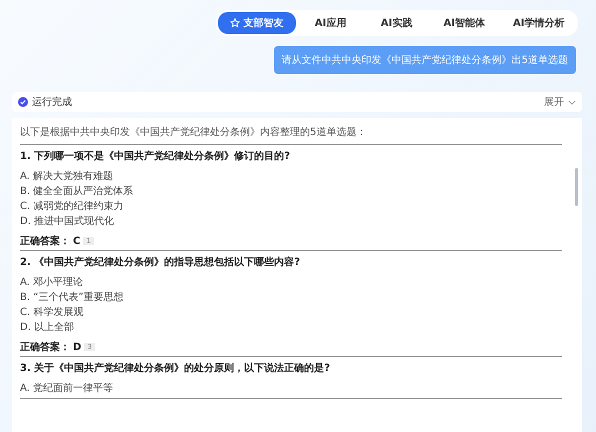 This screenshot has height=432, width=596. What do you see at coordinates (291, 282) in the screenshot?
I see `answer-option: A. 邓小平理论` at bounding box center [291, 282].